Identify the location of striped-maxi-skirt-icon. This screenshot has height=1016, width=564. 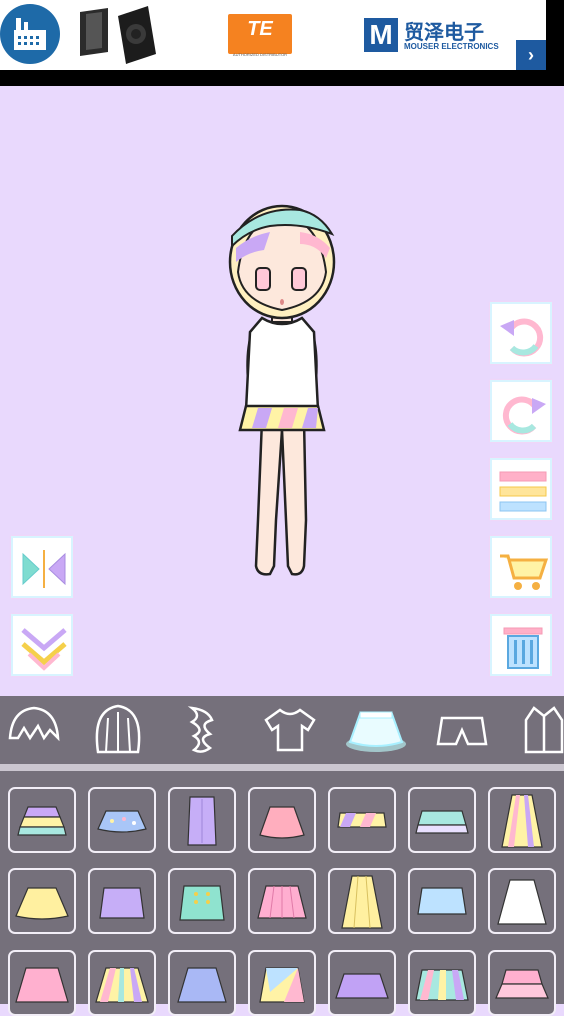
(522, 821).